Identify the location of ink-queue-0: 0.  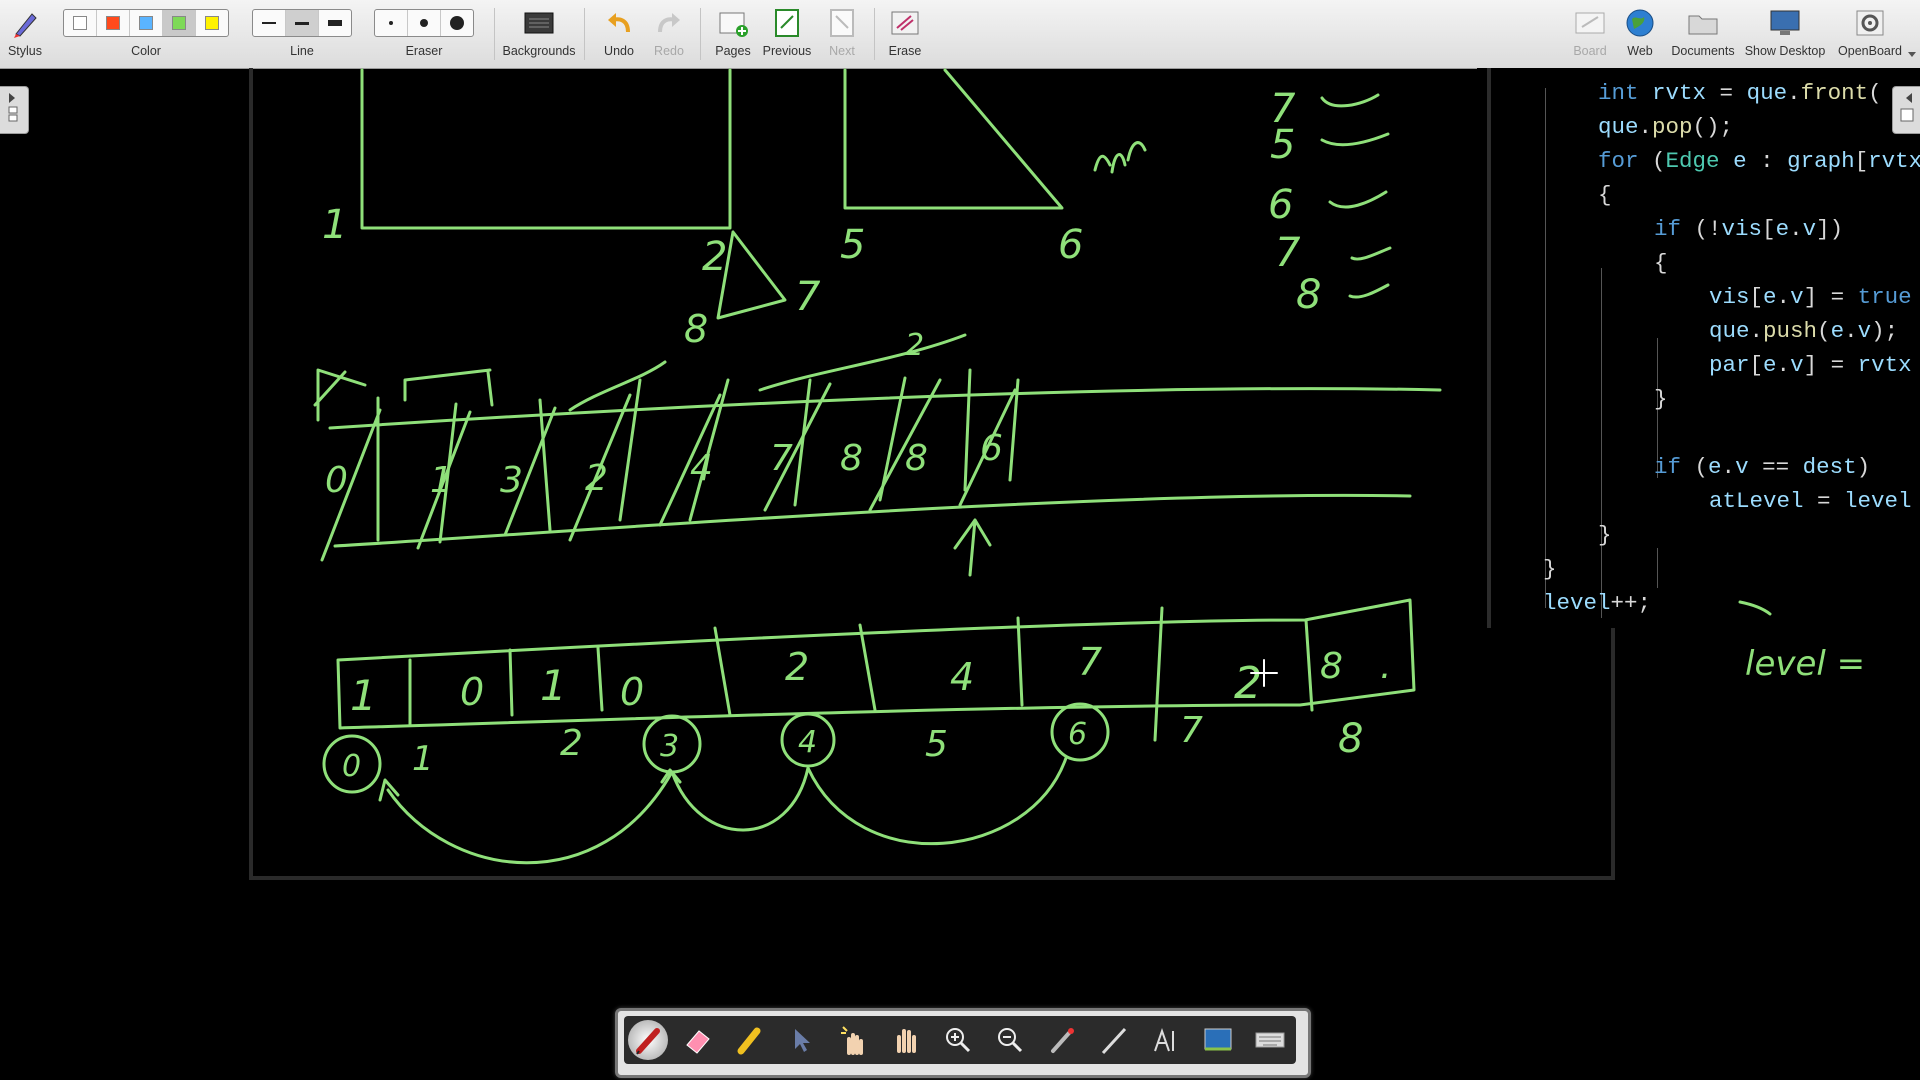
(336, 480).